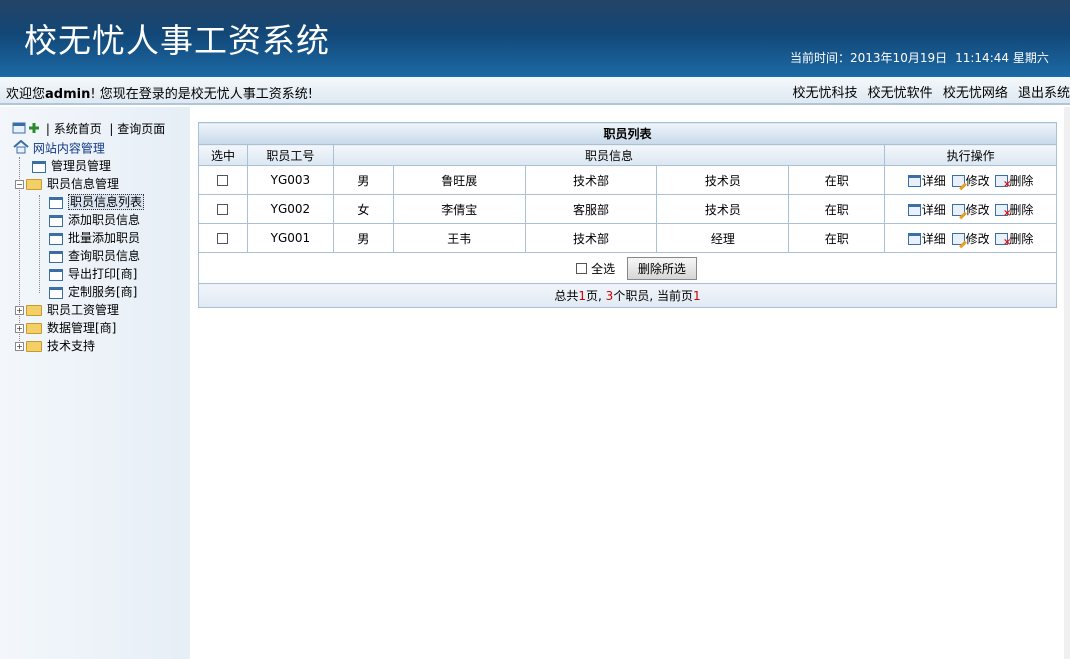 The width and height of the screenshot is (1070, 659). I want to click on tree-item-label: 查询职员信息, so click(104, 256).